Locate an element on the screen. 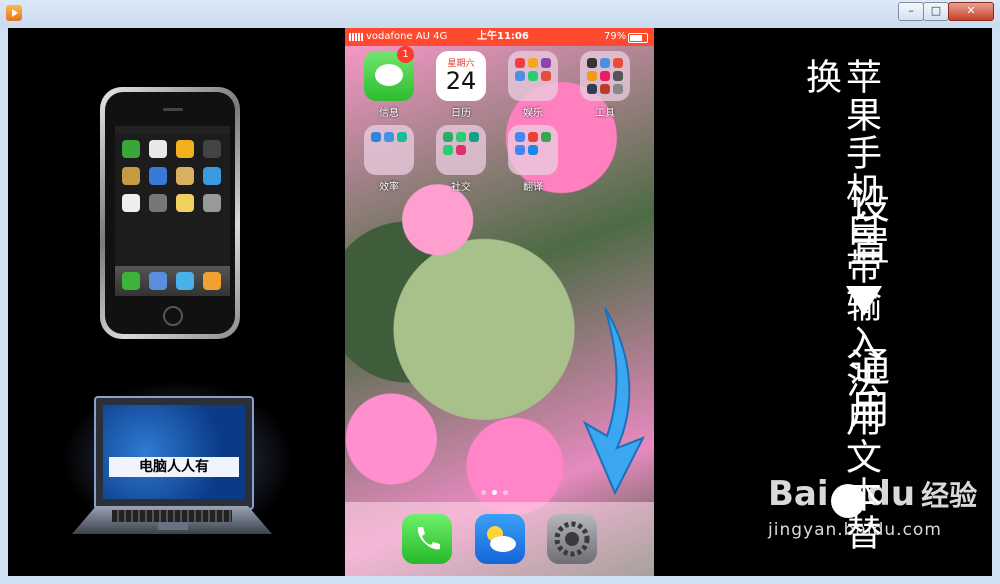 This screenshot has width=1000, height=584. laptop-screen: 电脑人人有 is located at coordinates (174, 452).